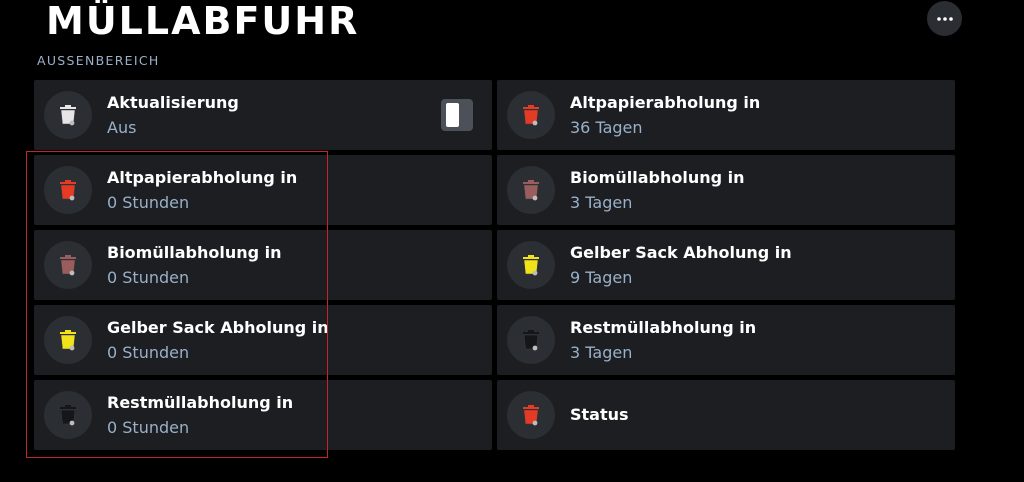 Image resolution: width=1024 pixels, height=482 pixels. Describe the element at coordinates (194, 265) in the screenshot. I see `tile-text: Biomüllabholung in 0 Stunden` at that location.